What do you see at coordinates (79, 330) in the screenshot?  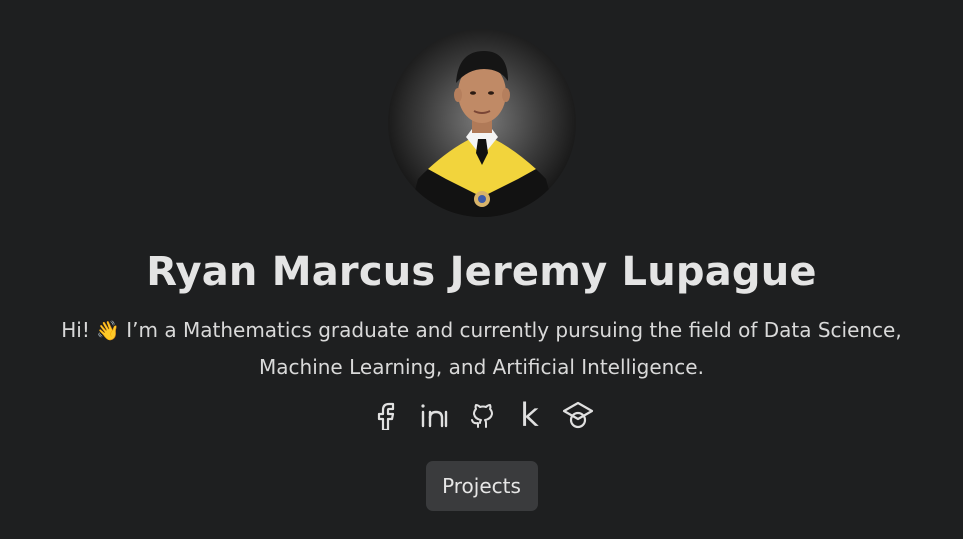 I see `bio-greeting: Hi!` at bounding box center [79, 330].